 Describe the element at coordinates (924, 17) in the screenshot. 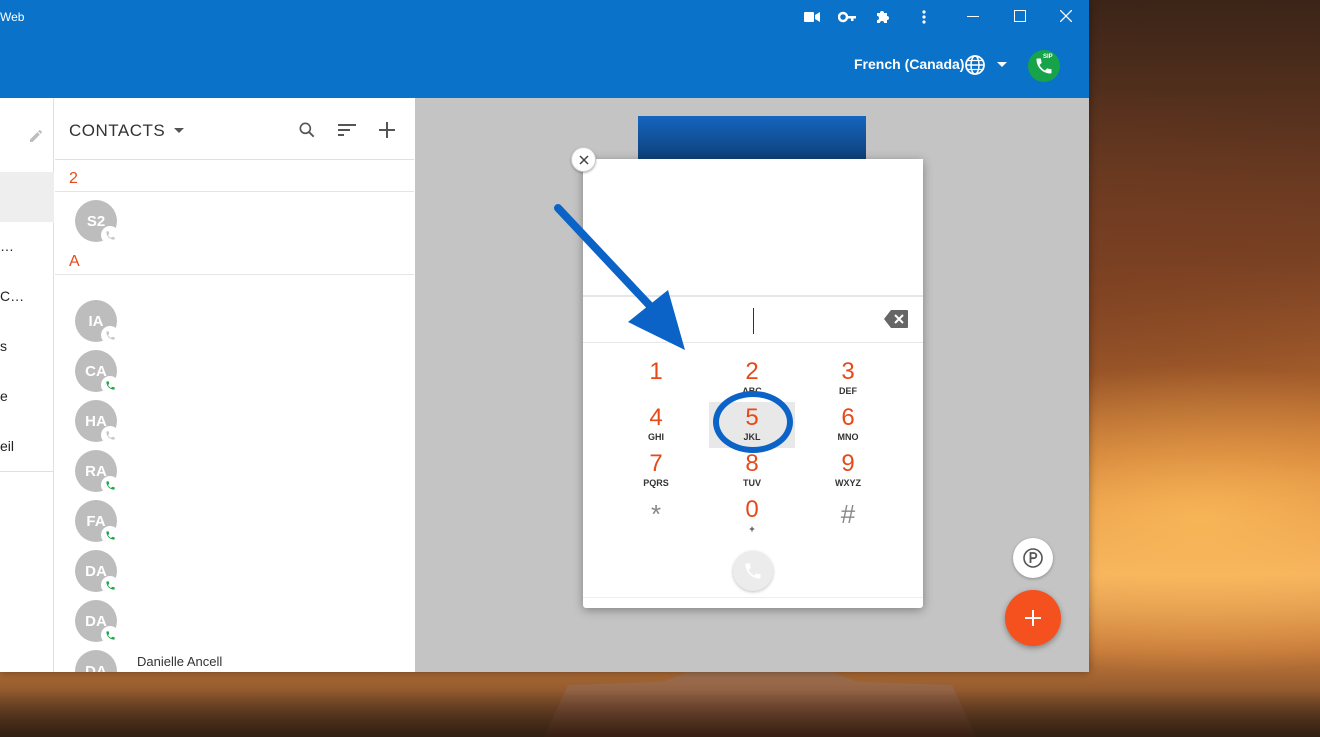

I see `more-vert-icon` at that location.